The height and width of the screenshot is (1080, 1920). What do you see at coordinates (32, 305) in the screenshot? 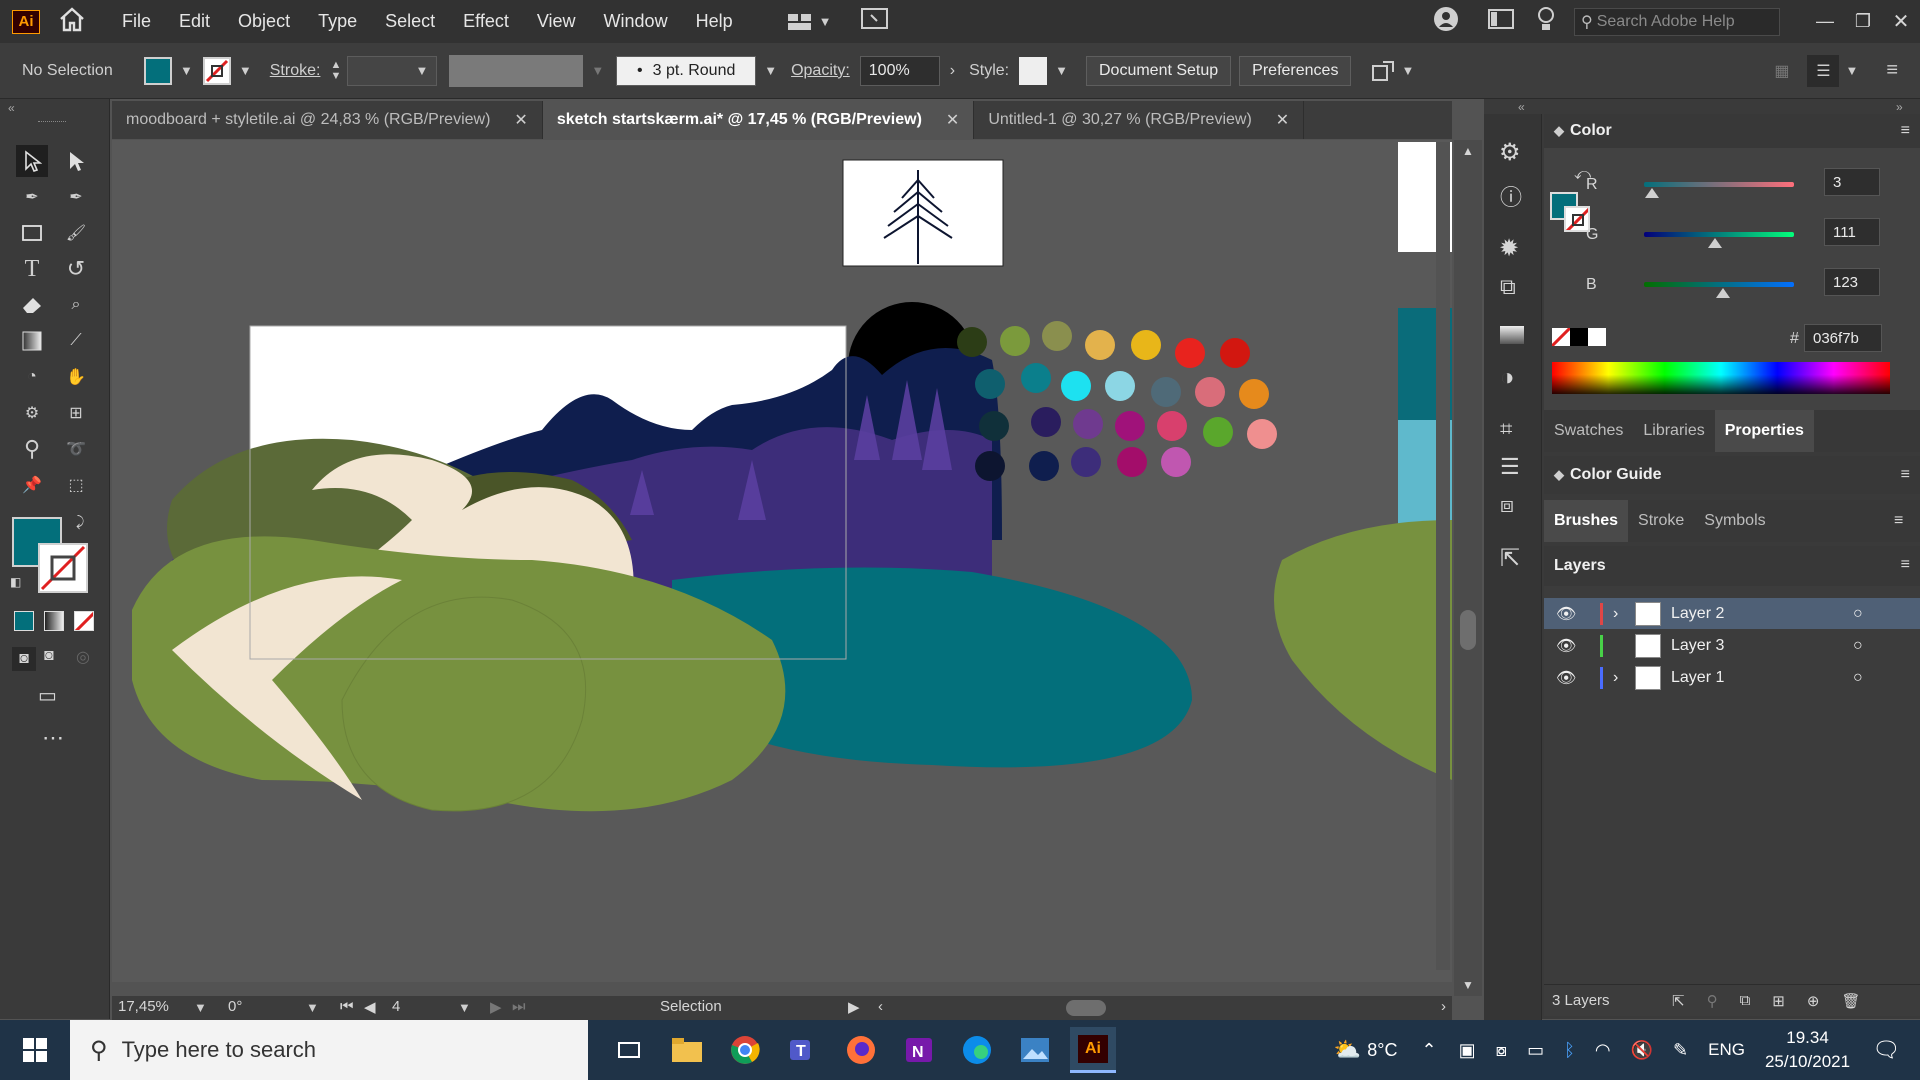
I see `eraser-tool-icon` at bounding box center [32, 305].